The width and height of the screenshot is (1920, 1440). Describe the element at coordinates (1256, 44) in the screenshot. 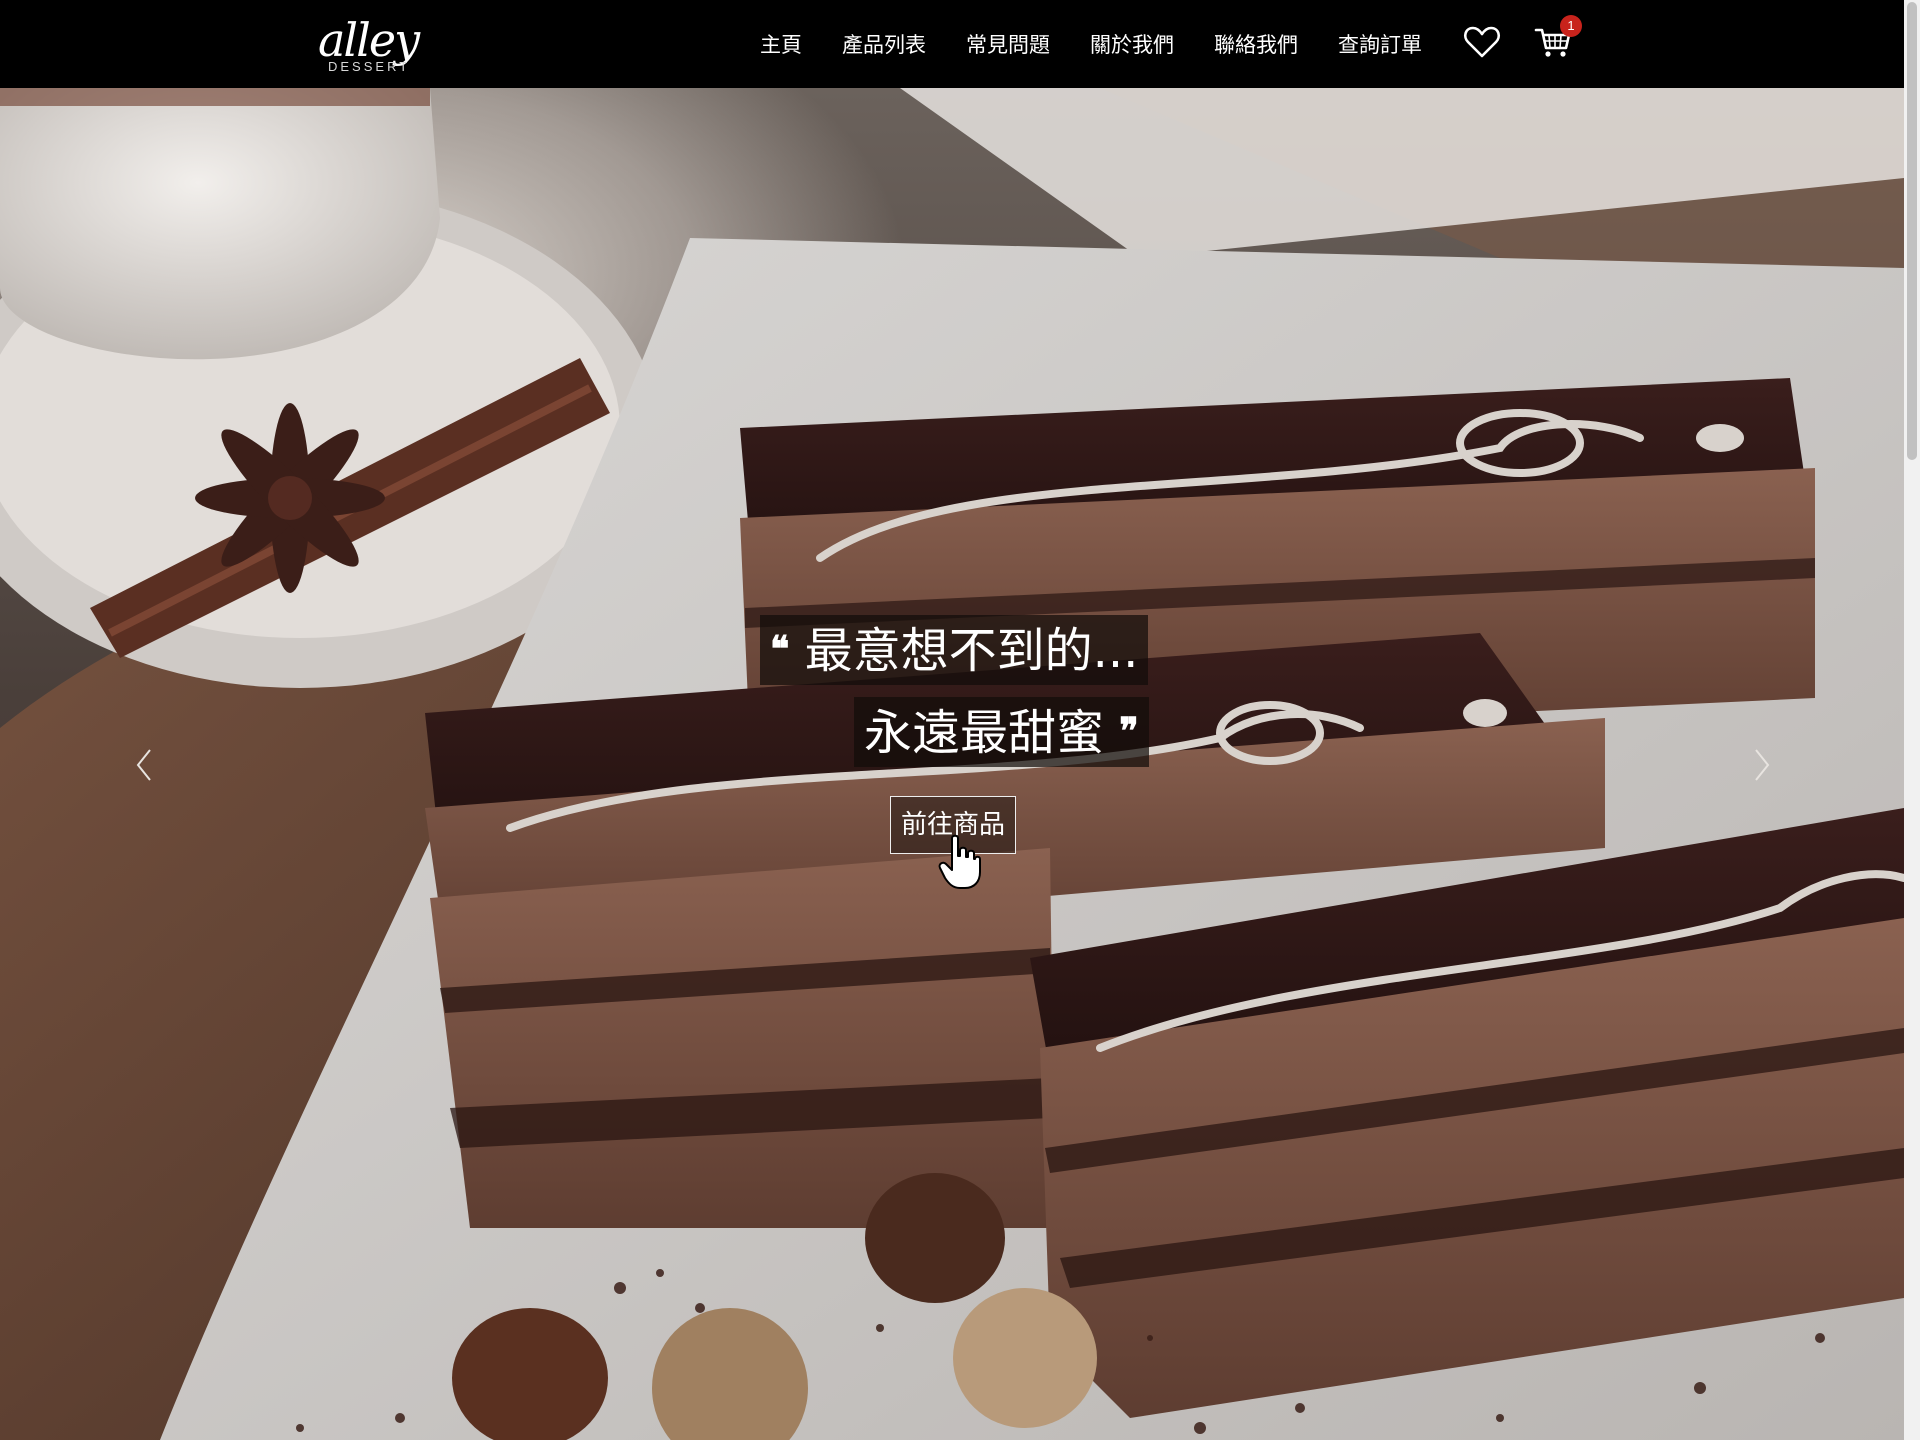

I see `nav-item-contact: 聯絡我們` at that location.